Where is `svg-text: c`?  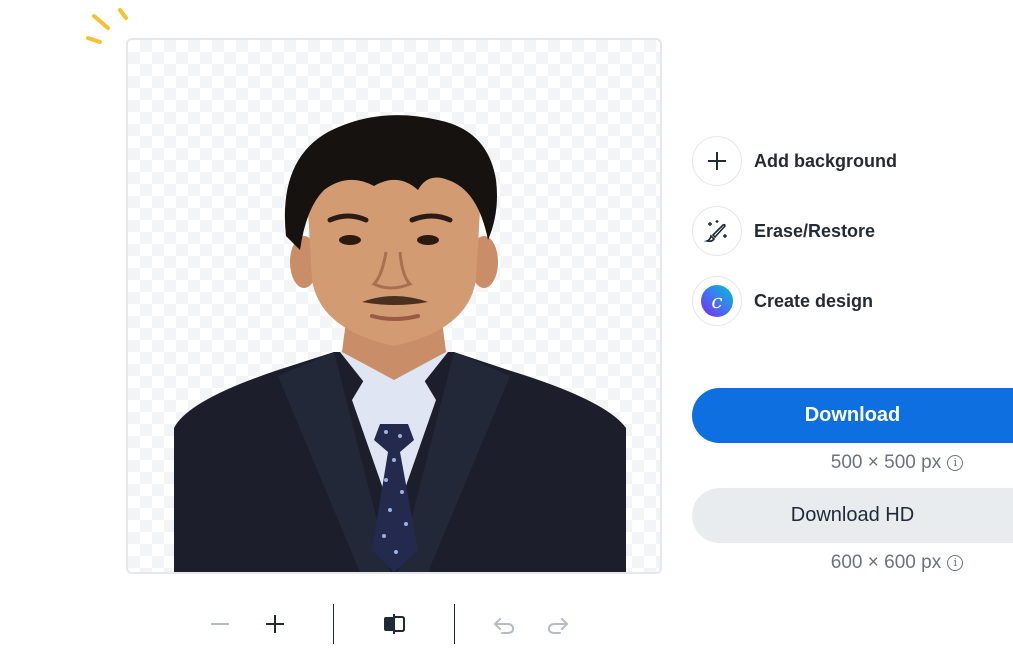 svg-text: c is located at coordinates (716, 301).